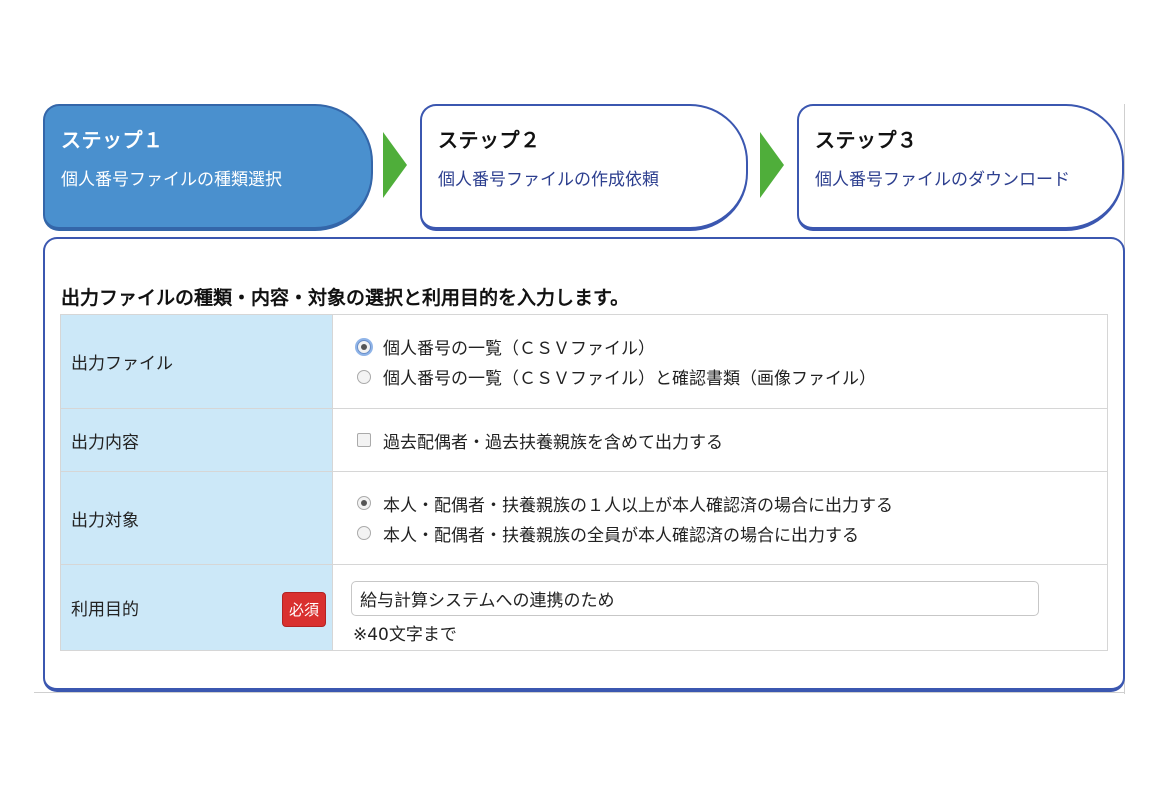  I want to click on output-file-option-csv-images: 個人番号の一覧（ＣＳＶファイル）と確認書類（画像ファイル）, so click(720, 377).